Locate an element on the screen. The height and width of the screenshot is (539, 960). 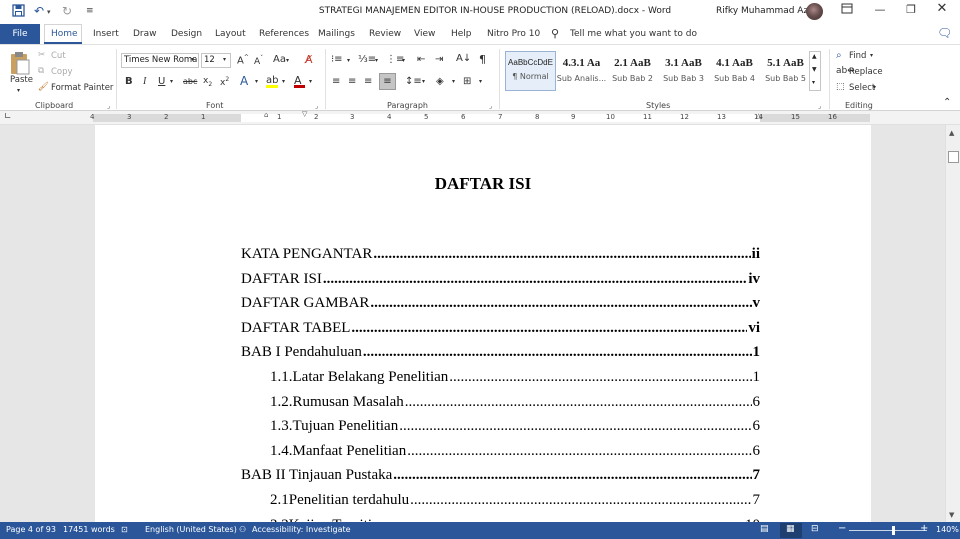
style-sub-bab-5: 5.1 AaB Sub Bab 5 is located at coordinates (785, 71).